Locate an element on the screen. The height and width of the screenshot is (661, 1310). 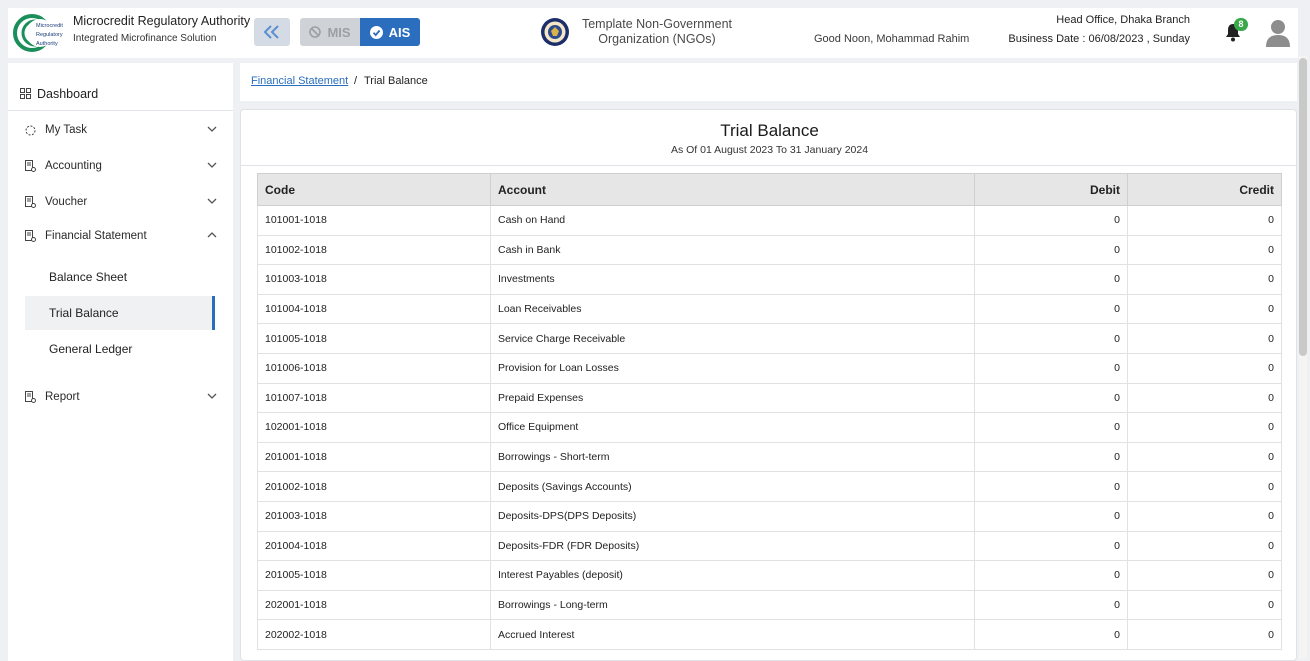
sidebar-item-report: Report is located at coordinates (120, 397).